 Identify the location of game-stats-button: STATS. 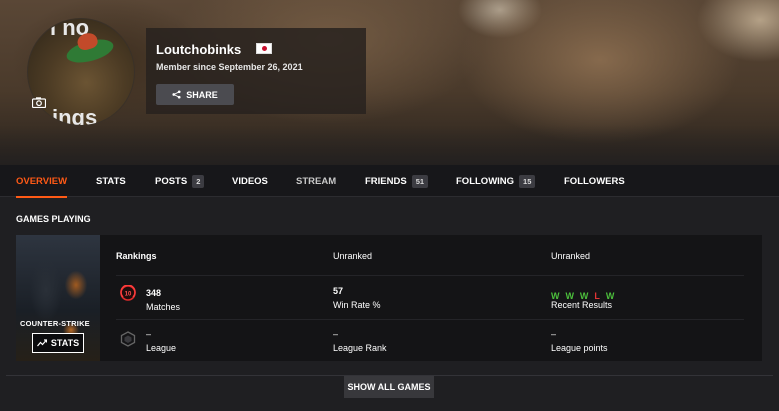
(58, 343).